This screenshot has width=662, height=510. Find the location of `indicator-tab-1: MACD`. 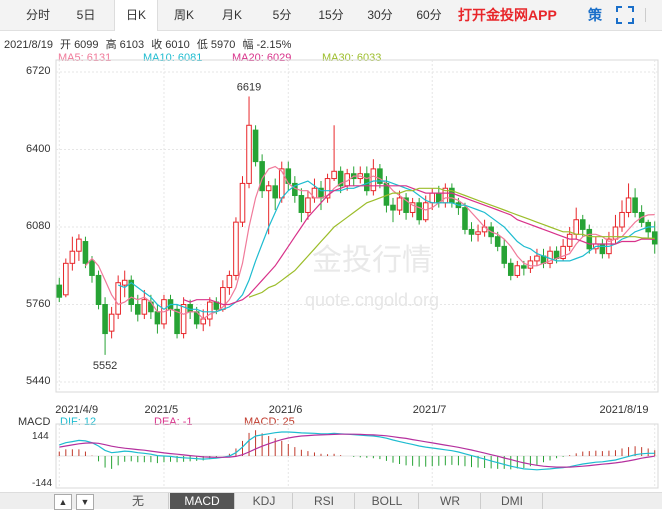

indicator-tab-1: MACD is located at coordinates (202, 501).